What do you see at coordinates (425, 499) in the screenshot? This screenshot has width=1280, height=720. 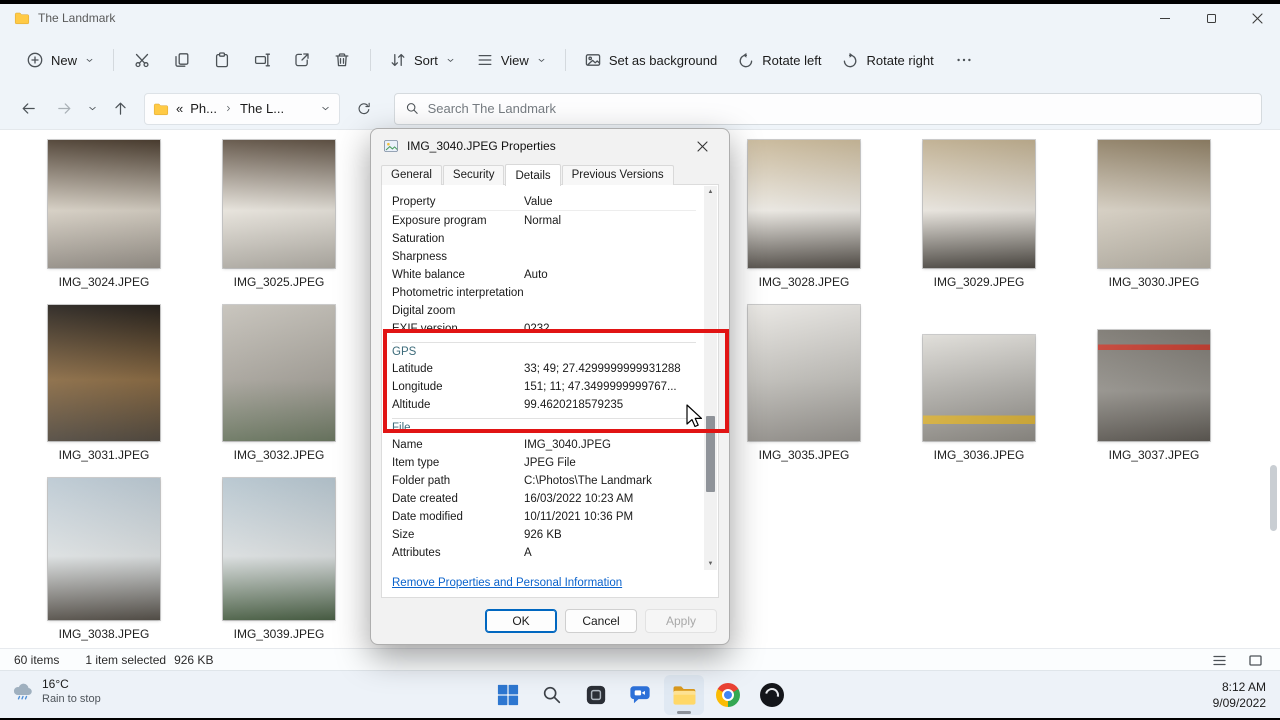 I see `property-name: Date created` at bounding box center [425, 499].